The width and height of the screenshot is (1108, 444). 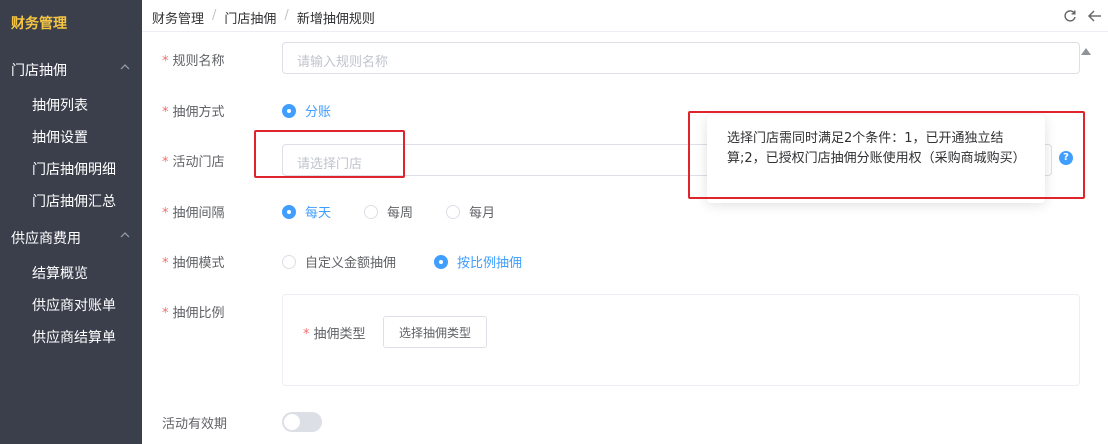 I want to click on mode-radio-by-ratio: 按比例抽佣, so click(x=478, y=261).